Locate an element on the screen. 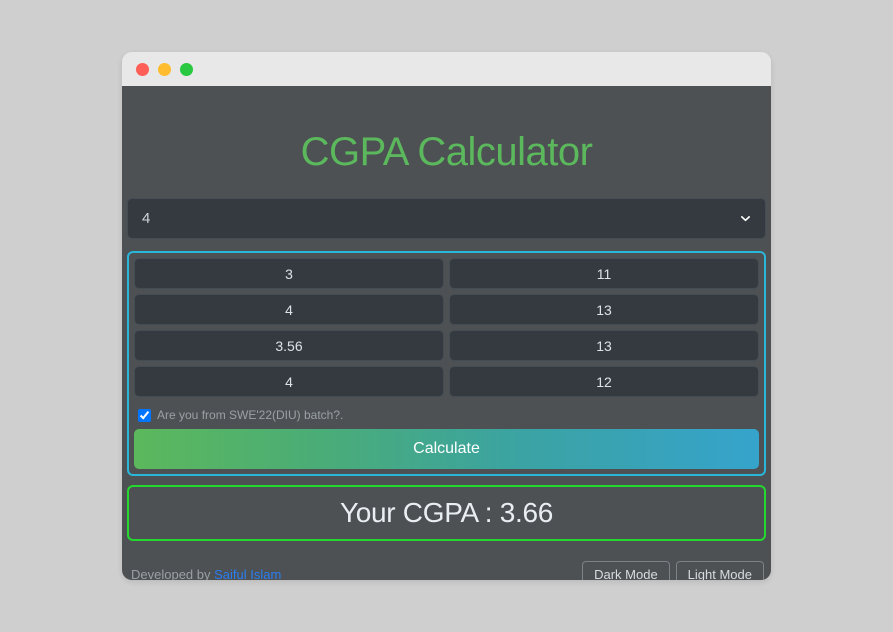 The image size is (893, 632). credit-prefix: Developed by is located at coordinates (173, 573).